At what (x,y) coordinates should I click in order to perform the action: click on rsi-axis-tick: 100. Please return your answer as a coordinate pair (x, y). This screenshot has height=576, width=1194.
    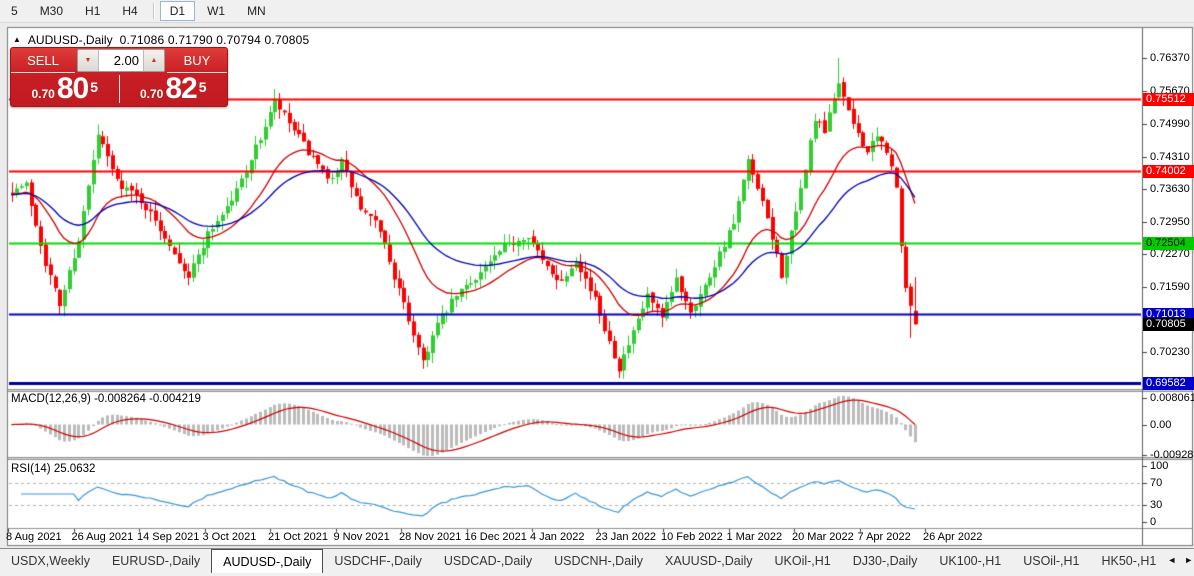
    Looking at the image, I should click on (1159, 466).